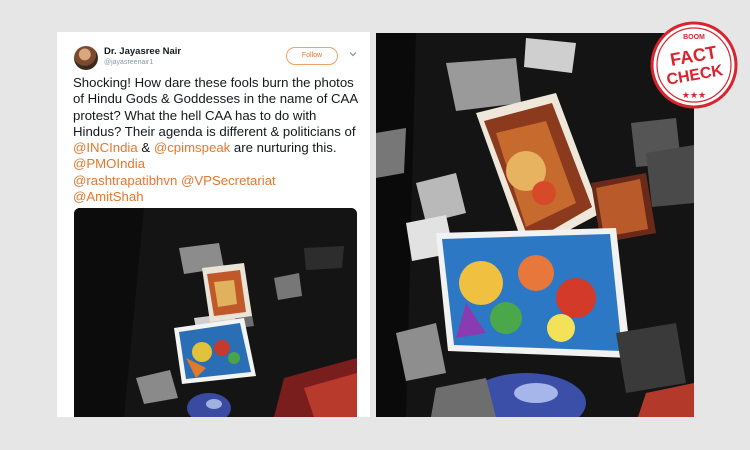 The image size is (750, 450). I want to click on mention-link-cpimspeak: @cpimspeak, so click(192, 147).